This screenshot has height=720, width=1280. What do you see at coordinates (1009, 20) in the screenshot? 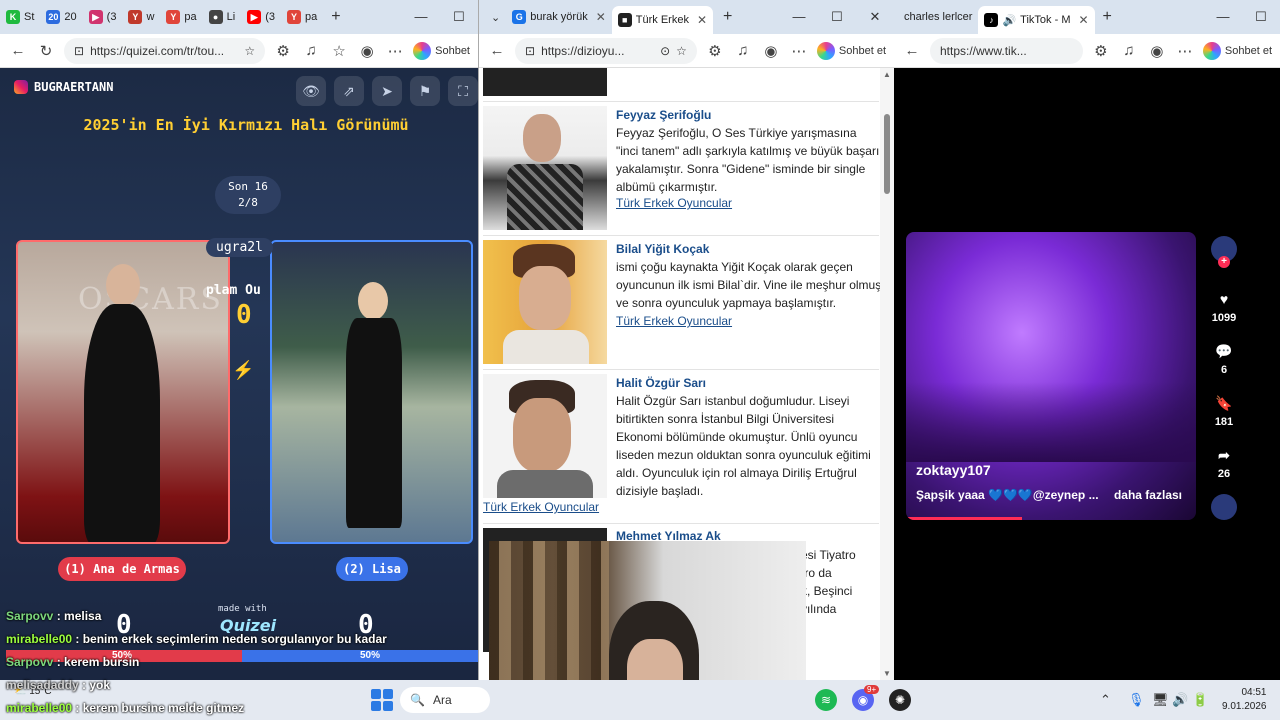
I see `speaker-icon: 🔊` at bounding box center [1009, 20].